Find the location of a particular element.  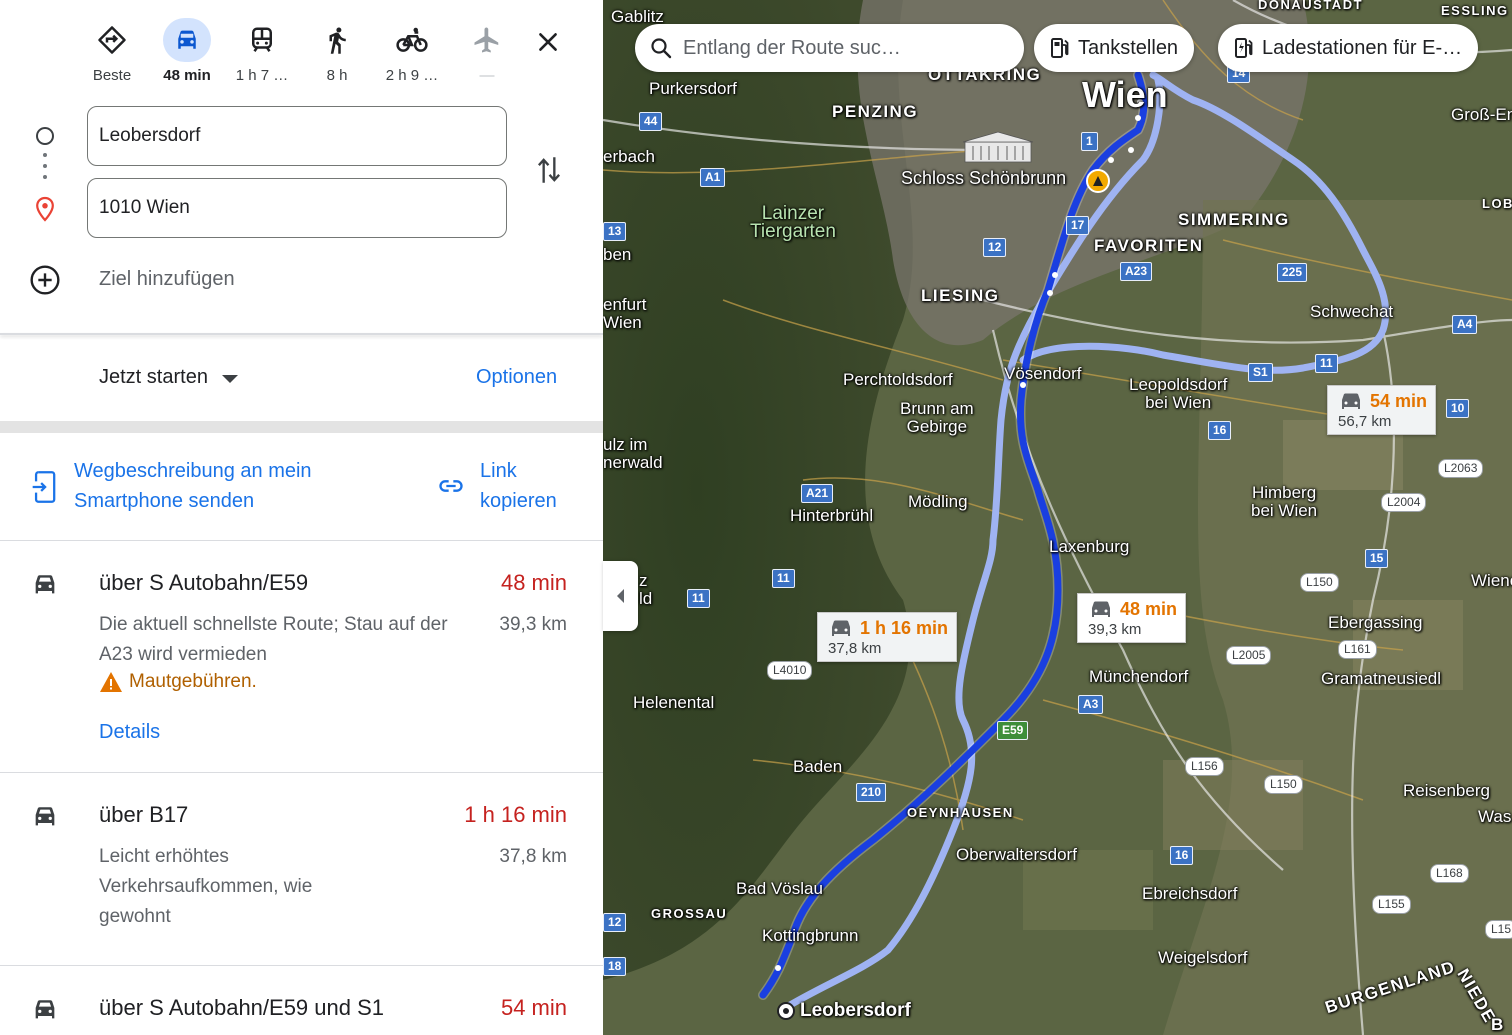

place-label: PENZING is located at coordinates (875, 111).